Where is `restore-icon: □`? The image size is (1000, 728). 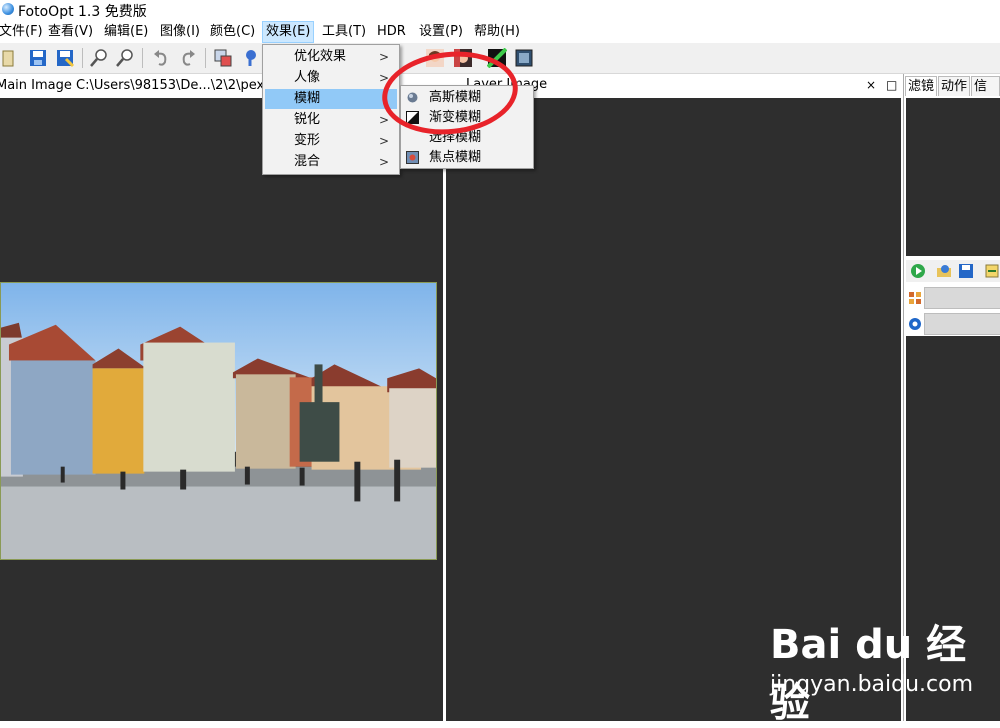
restore-icon: □ is located at coordinates (891, 85).